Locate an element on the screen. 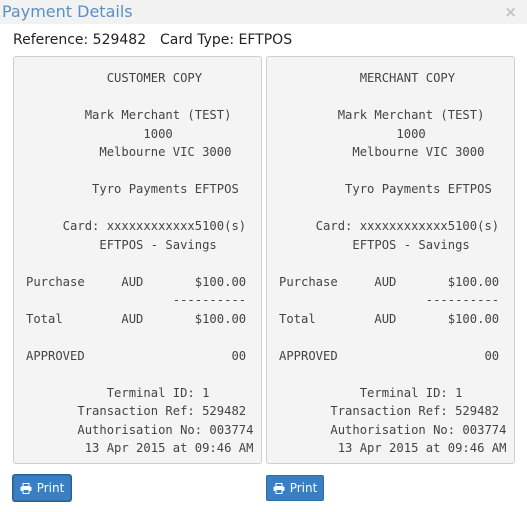  close-icon: × is located at coordinates (510, 12).